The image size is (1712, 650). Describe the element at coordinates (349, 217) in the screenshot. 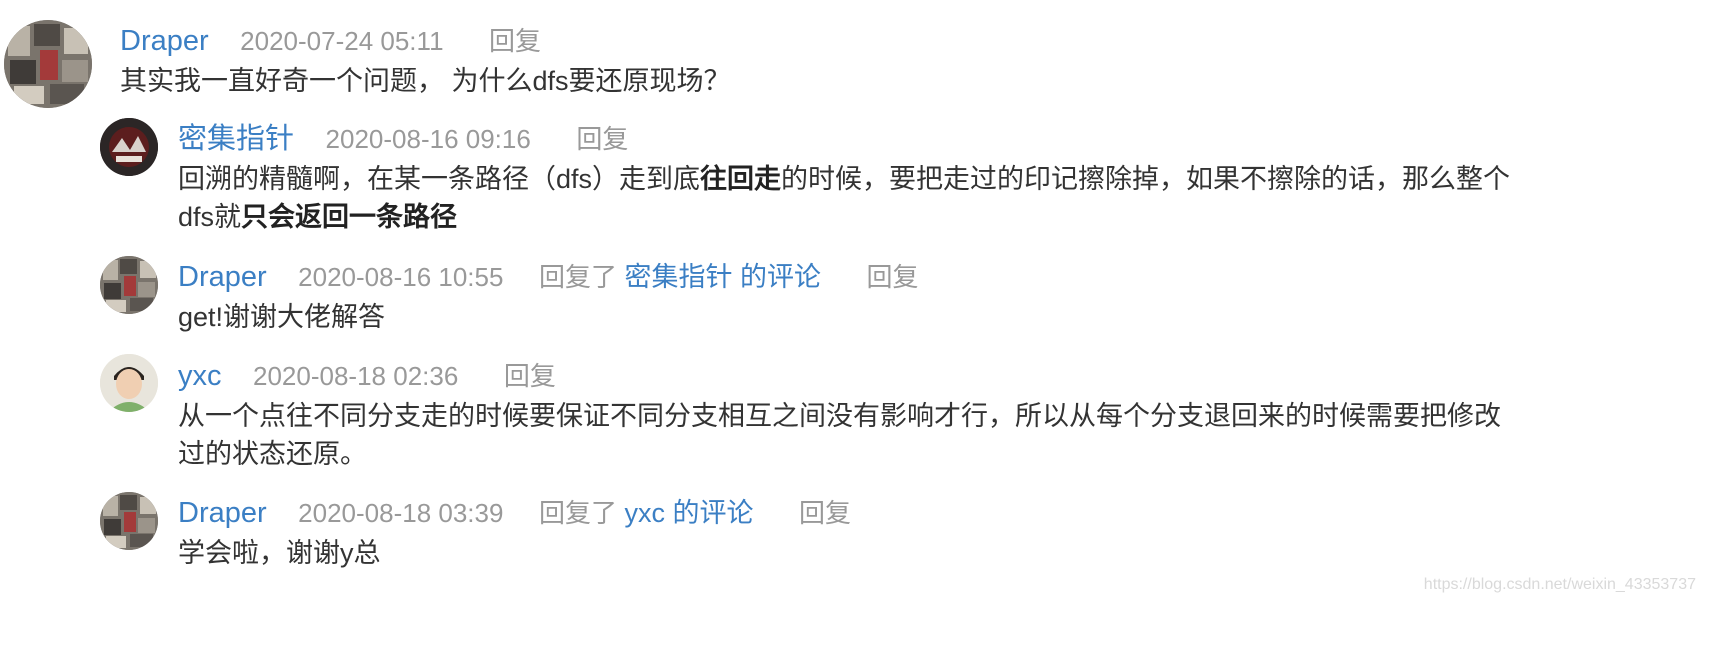

I see `comment-text-bold: 只会返回一条路径` at that location.